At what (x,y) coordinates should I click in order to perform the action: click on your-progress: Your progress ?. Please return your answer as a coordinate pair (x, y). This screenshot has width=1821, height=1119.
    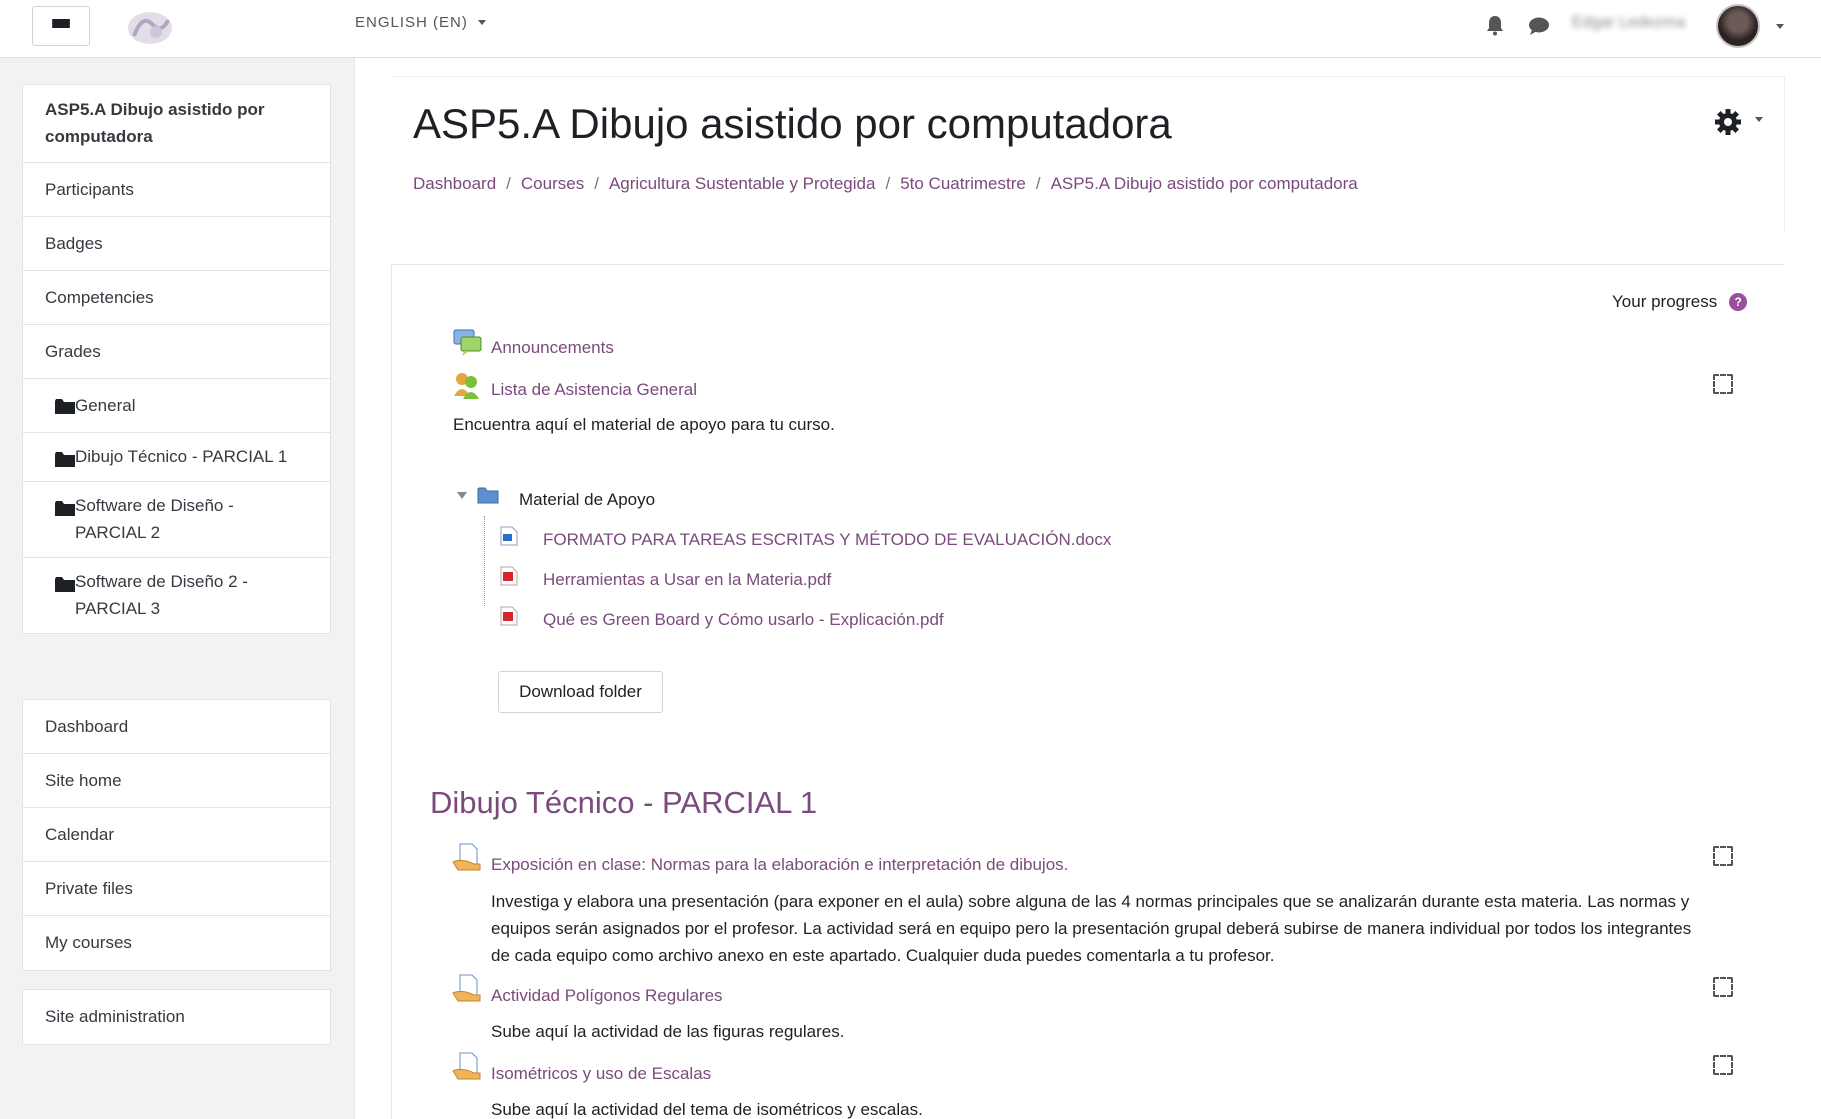
    Looking at the image, I should click on (1680, 302).